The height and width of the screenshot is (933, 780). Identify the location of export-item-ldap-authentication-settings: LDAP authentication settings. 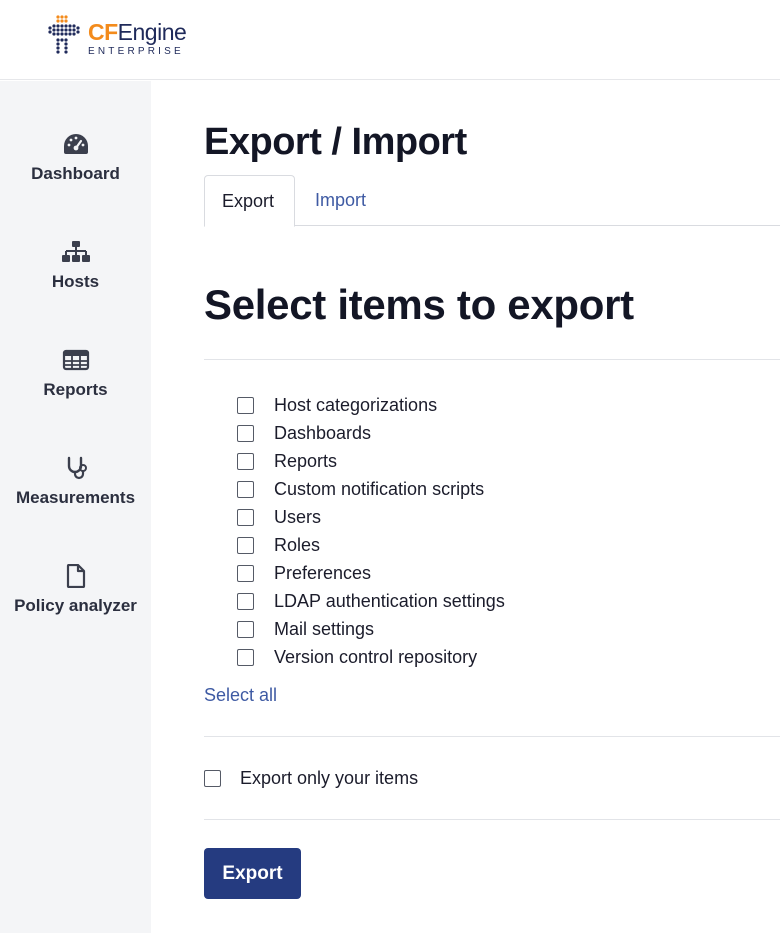
(371, 601).